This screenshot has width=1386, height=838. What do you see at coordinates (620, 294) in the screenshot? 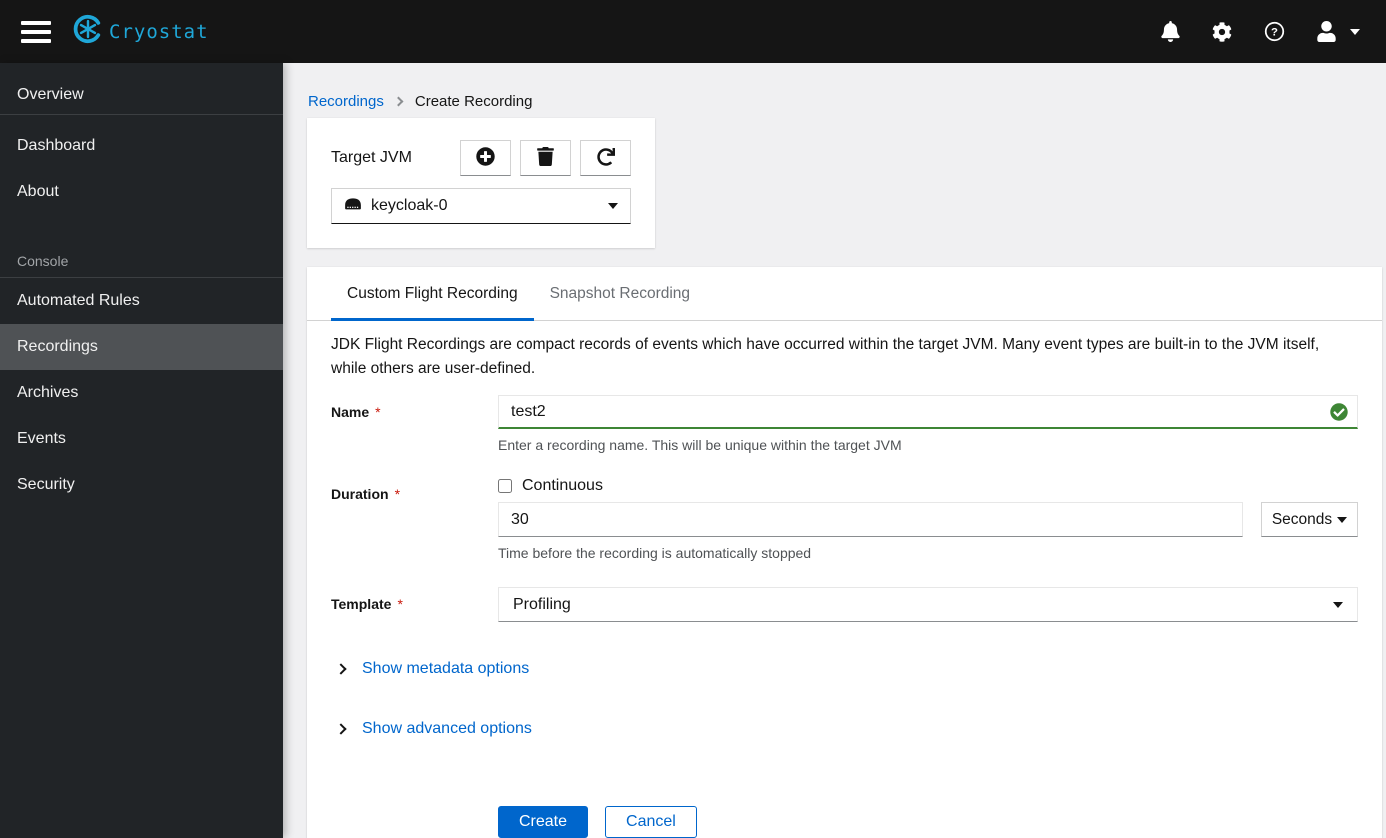
I see `tab-snapshot-recording: Snapshot Recording` at bounding box center [620, 294].